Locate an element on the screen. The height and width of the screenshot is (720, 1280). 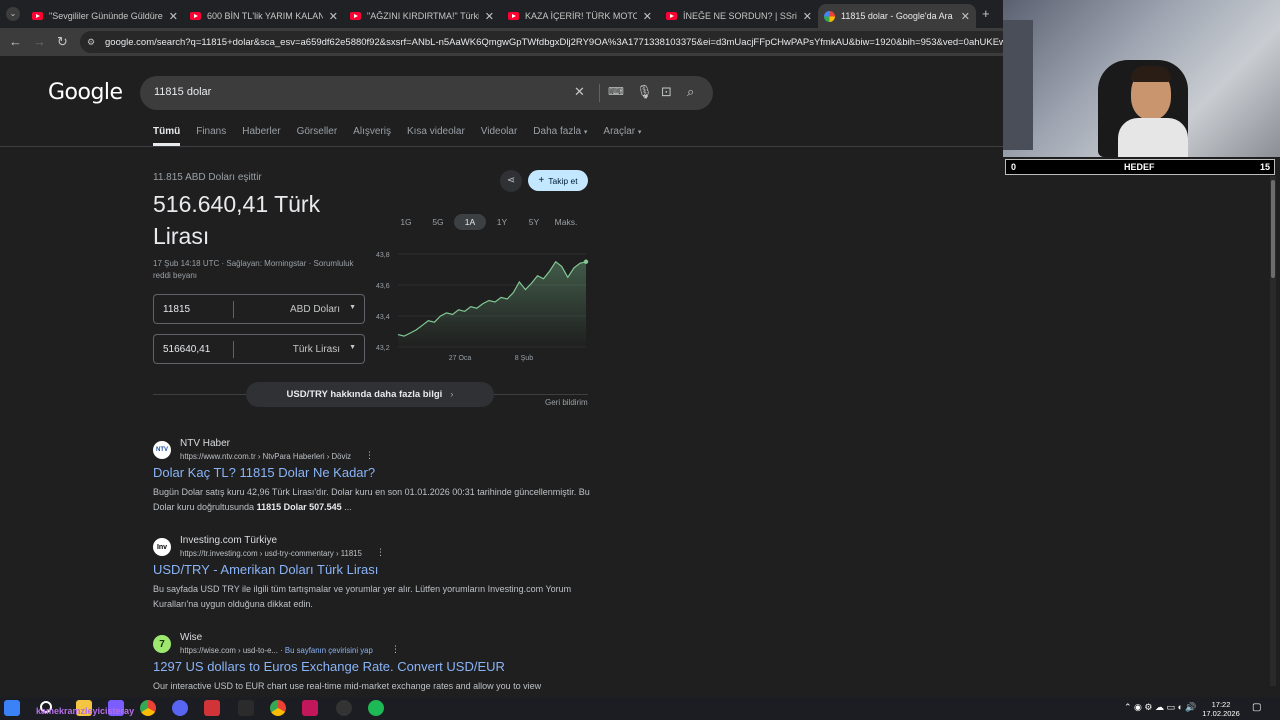
chart-range-selector: 1G 5G 1A 1Y 5Y Maks. is located at coordinates (486, 222).